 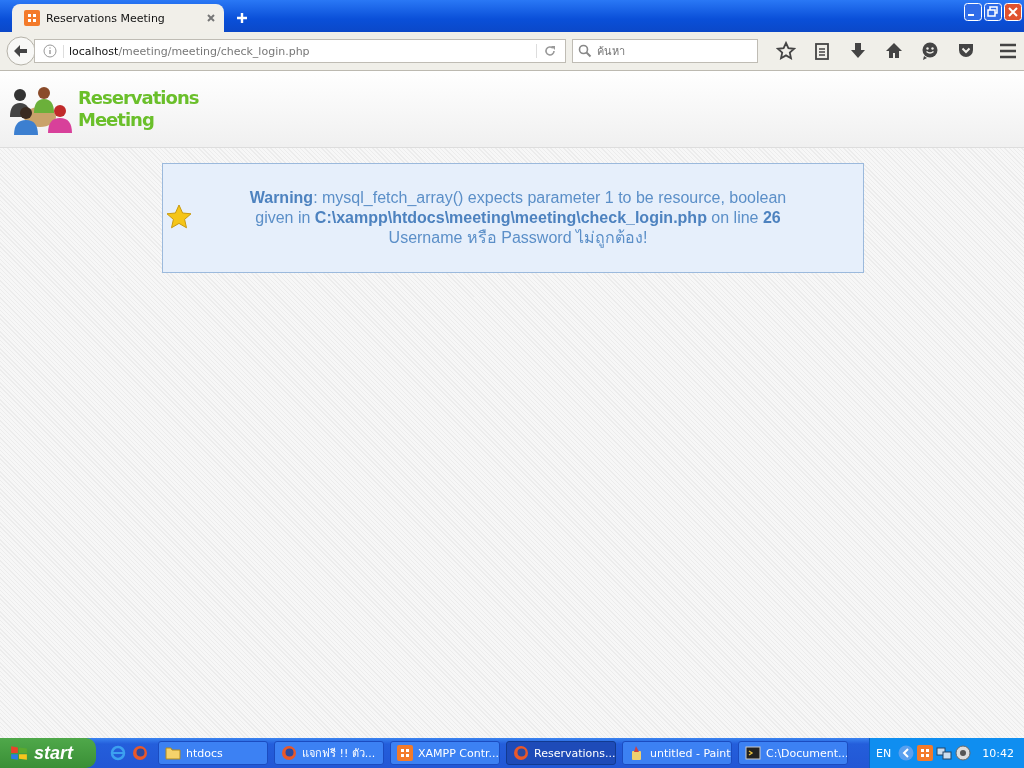 I want to click on url-path: /meeting/meeting/check_login.php, so click(x=214, y=51).